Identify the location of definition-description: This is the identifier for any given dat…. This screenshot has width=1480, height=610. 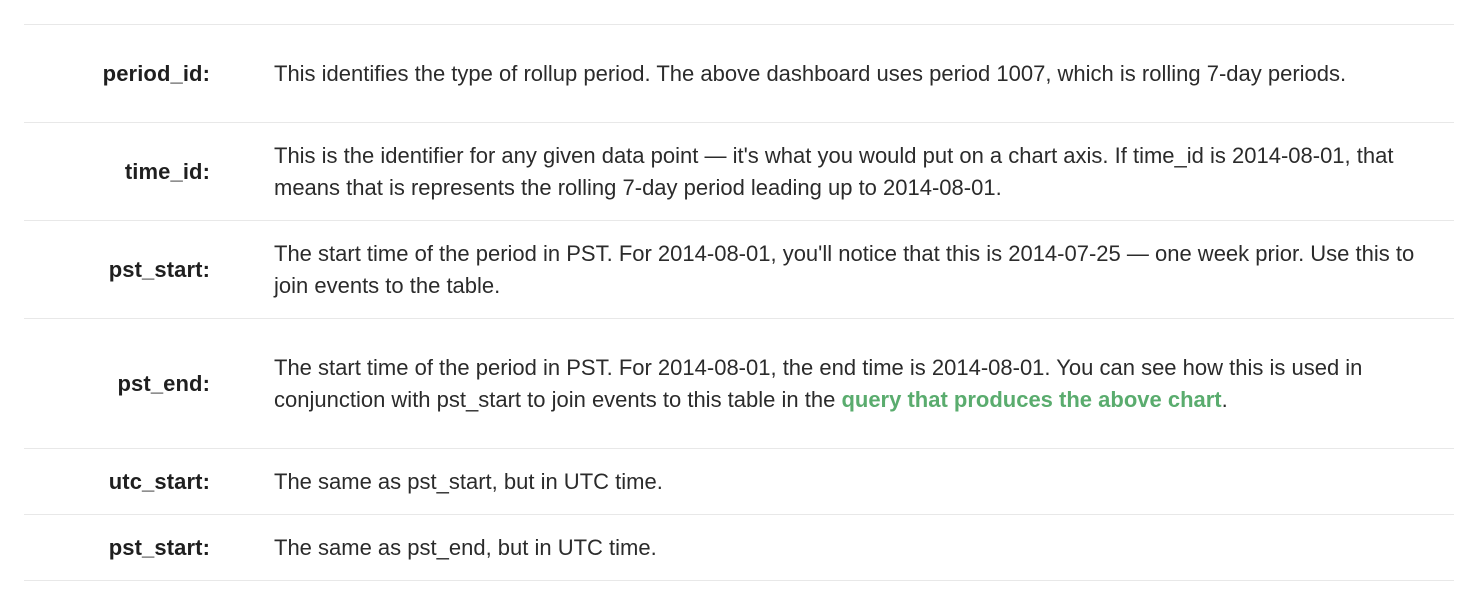
(834, 171).